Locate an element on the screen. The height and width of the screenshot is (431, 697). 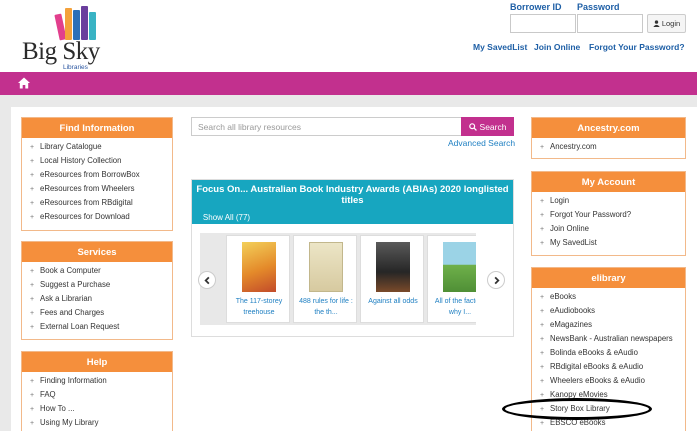
help-title: Help is located at coordinates (97, 362).